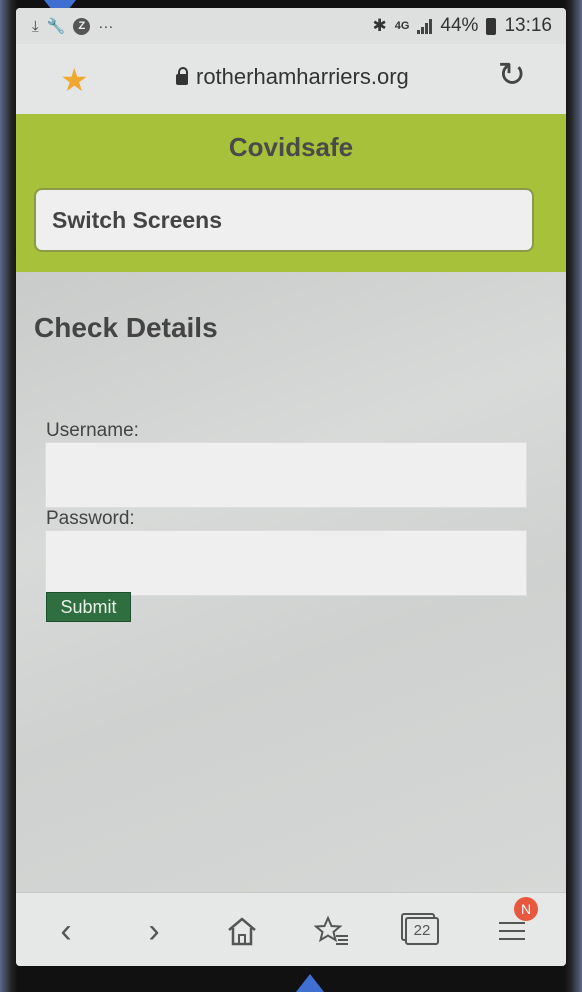 The image size is (582, 992). I want to click on status-bar: ⤓ 🔧 Z ··· ✱ 4G 44% 13:16, so click(291, 26).